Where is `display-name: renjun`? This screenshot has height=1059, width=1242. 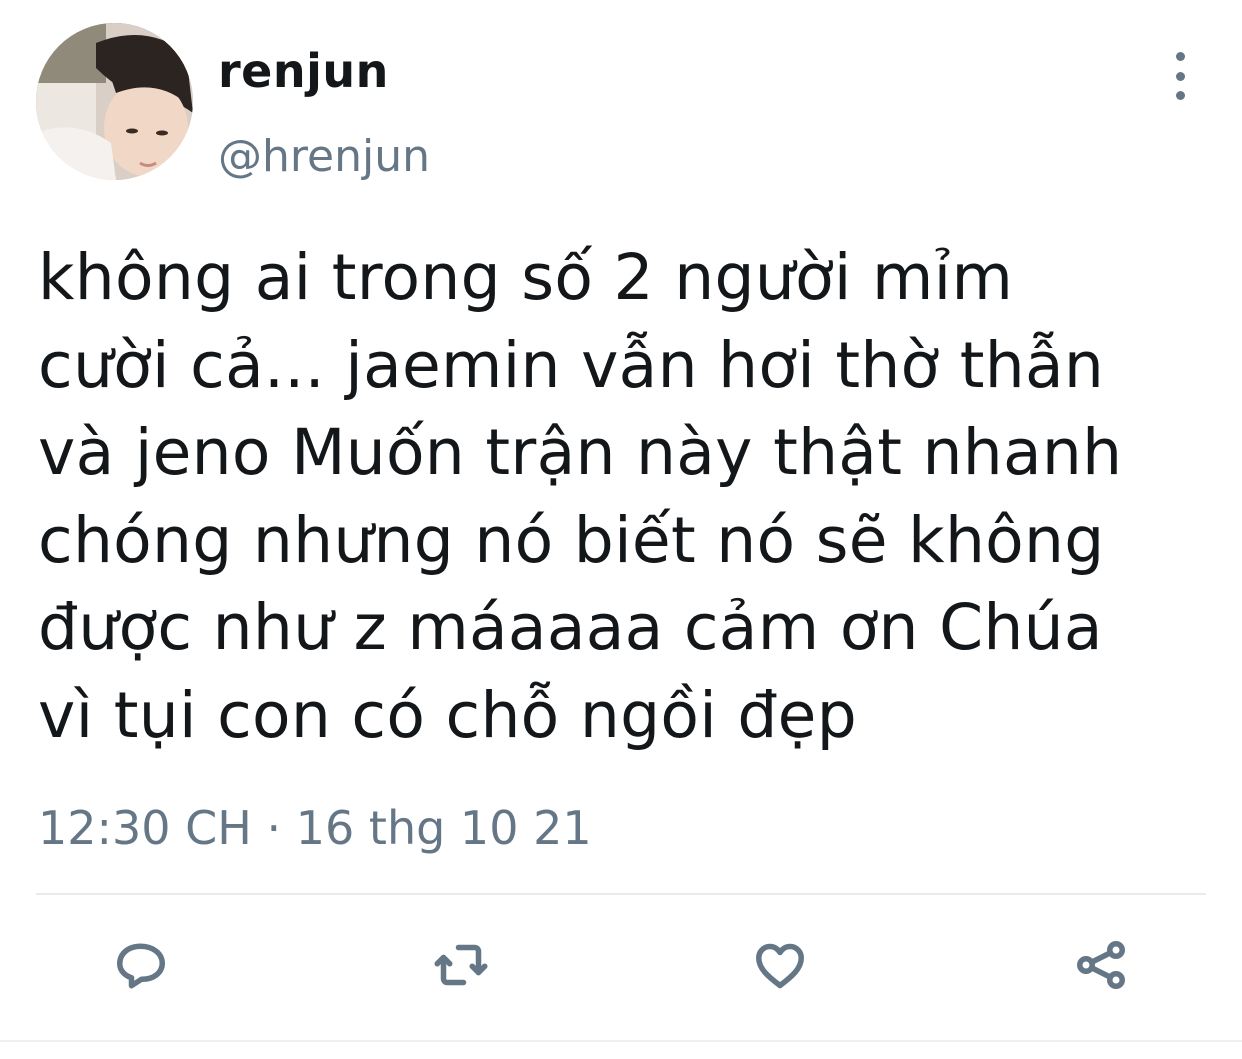
display-name: renjun is located at coordinates (303, 71).